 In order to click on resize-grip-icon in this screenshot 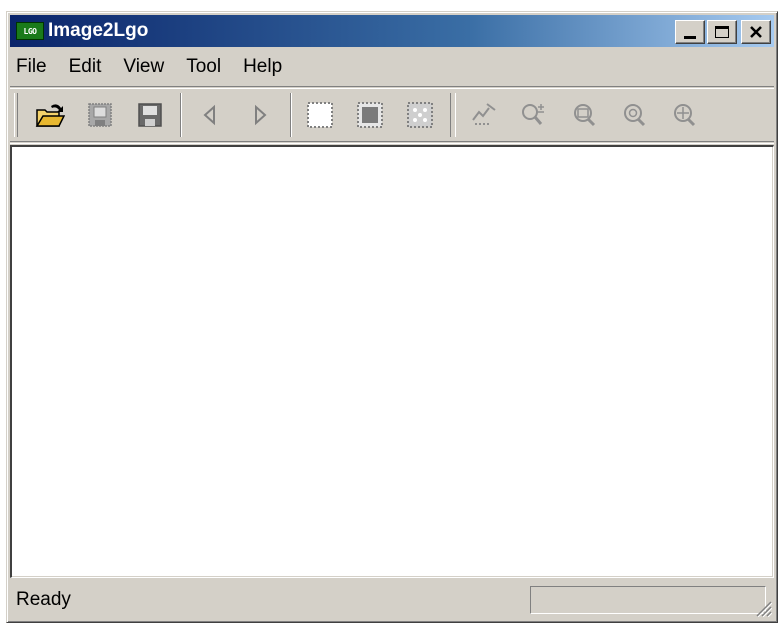, I will do `click(763, 608)`.